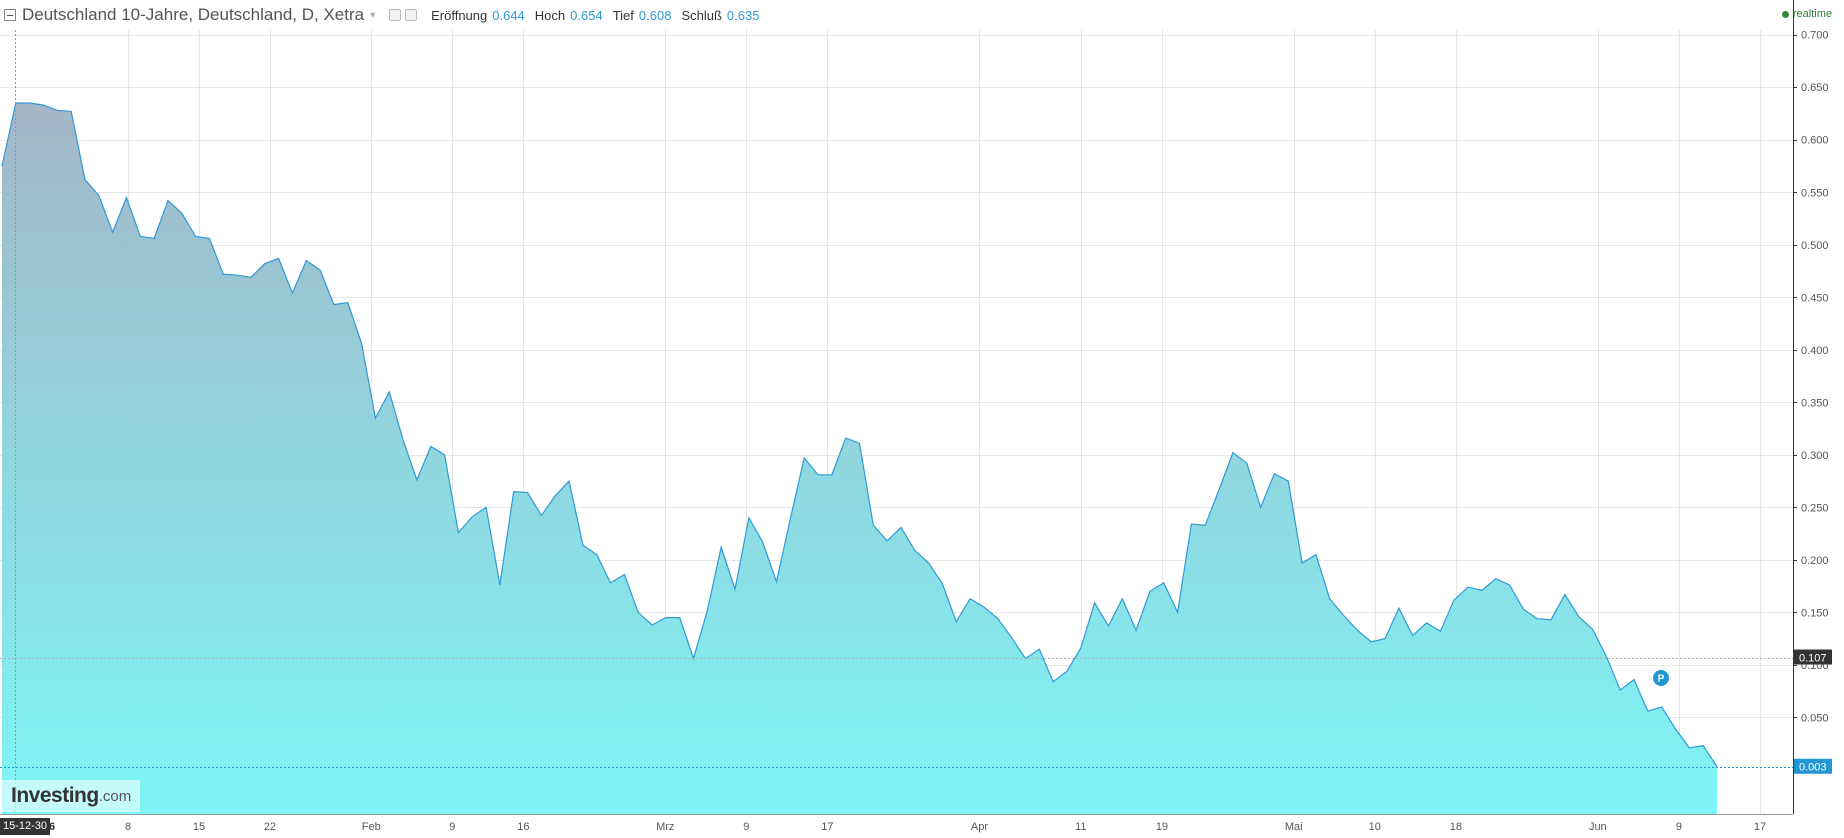 The height and width of the screenshot is (838, 1844). Describe the element at coordinates (55, 795) in the screenshot. I see `logo-text: Investing` at that location.